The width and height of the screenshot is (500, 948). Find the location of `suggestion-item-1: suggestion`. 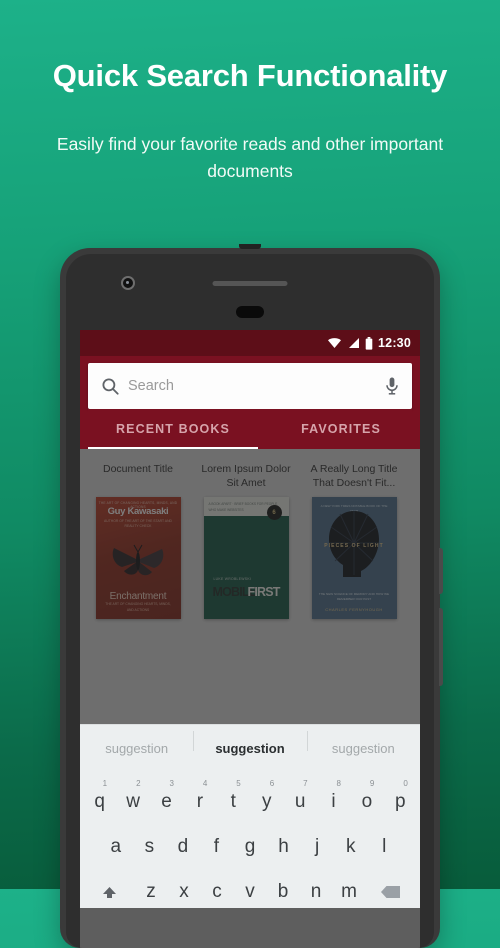

suggestion-item-1: suggestion is located at coordinates (136, 748).